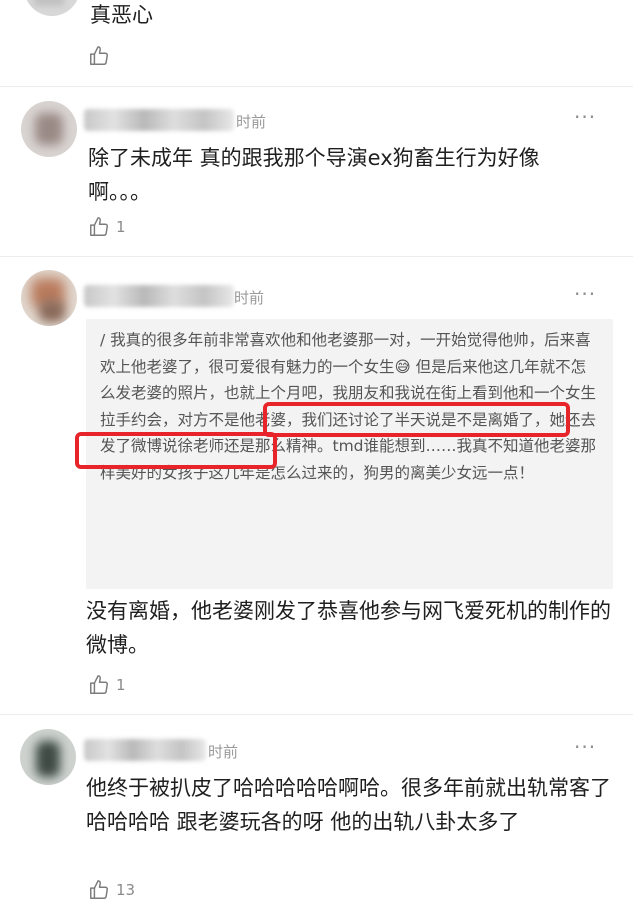 The height and width of the screenshot is (904, 633). What do you see at coordinates (314, 175) in the screenshot?
I see `comment-text: 除了未成年 真的跟我那个导演ex狗畜生行为好像啊。。。` at bounding box center [314, 175].